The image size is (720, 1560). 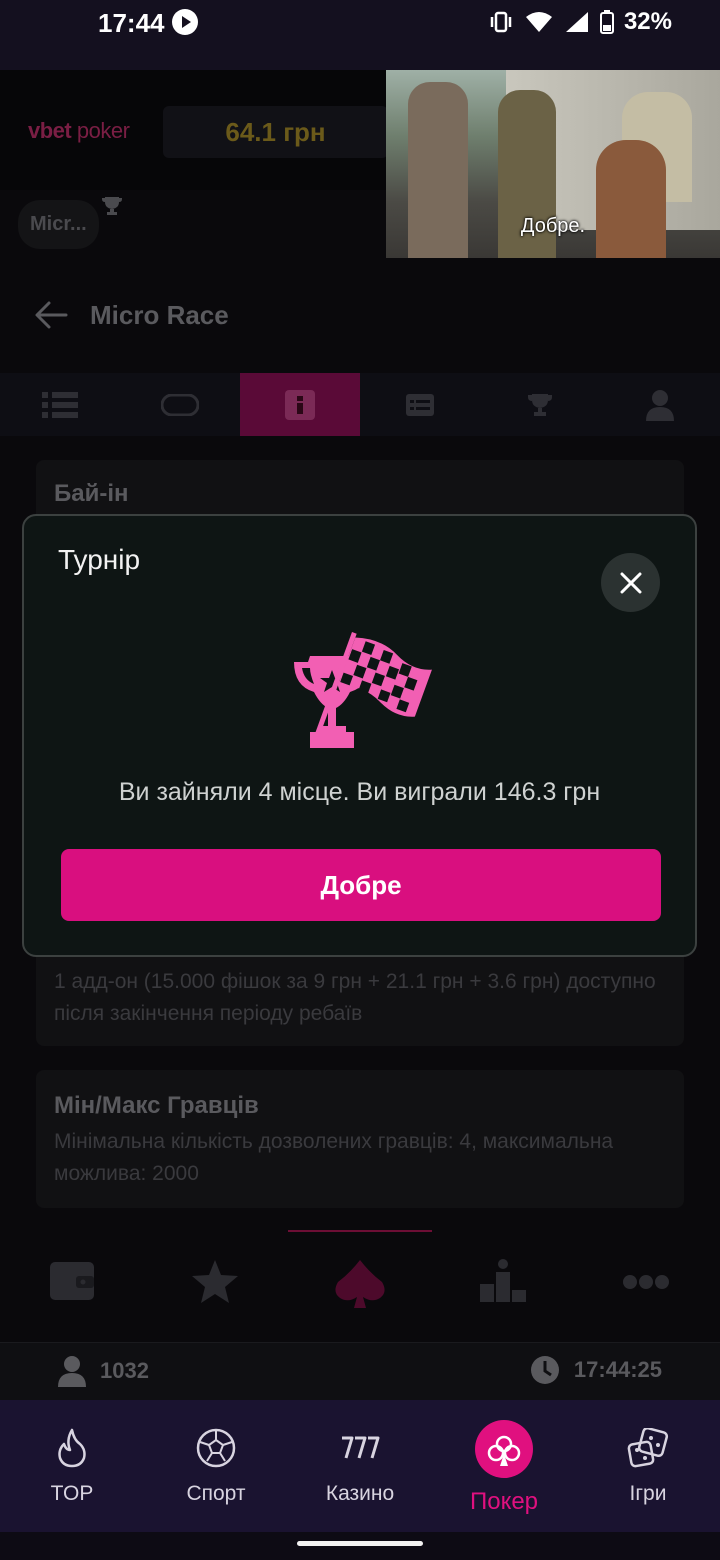 I want to click on soccer-ball-icon, so click(x=216, y=1448).